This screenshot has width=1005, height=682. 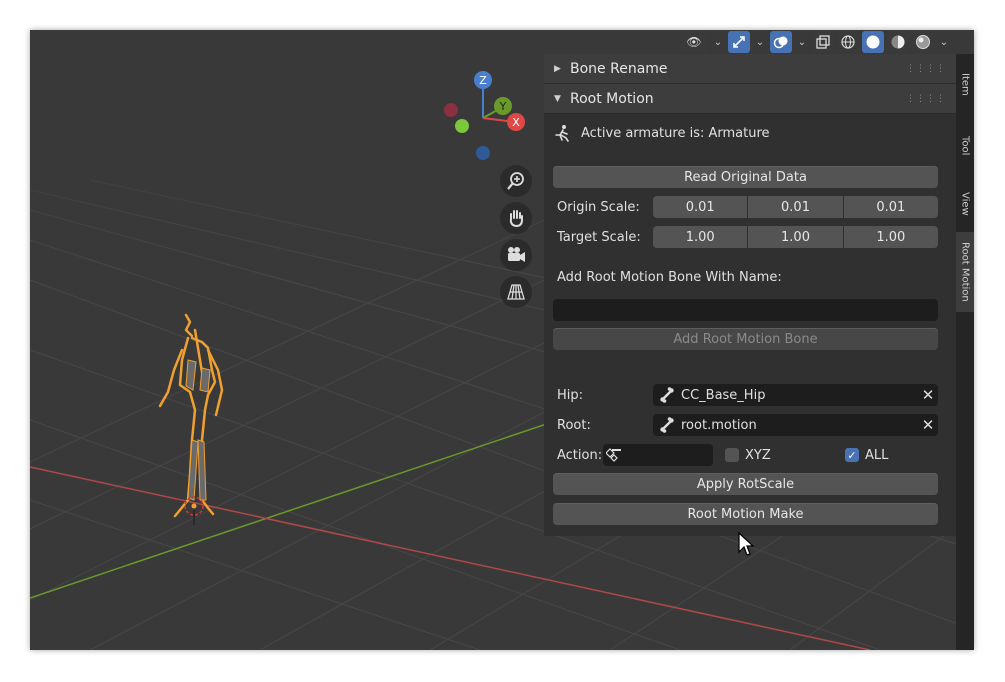 I want to click on tab-view: View, so click(x=965, y=204).